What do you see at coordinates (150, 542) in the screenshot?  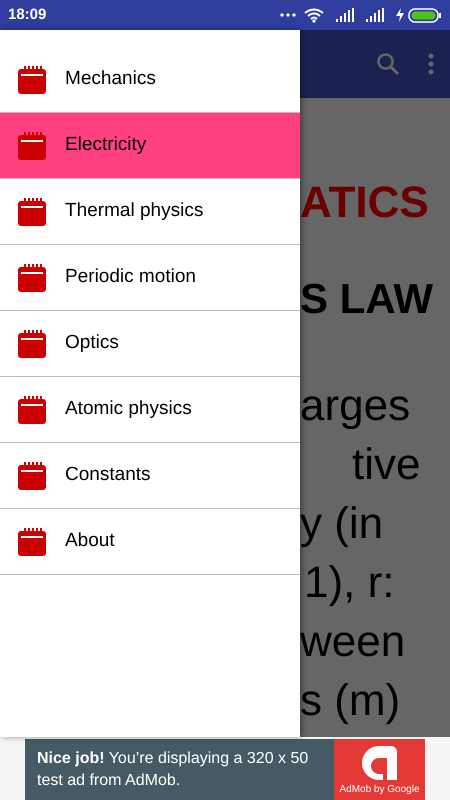 I see `drawer-item: About` at bounding box center [150, 542].